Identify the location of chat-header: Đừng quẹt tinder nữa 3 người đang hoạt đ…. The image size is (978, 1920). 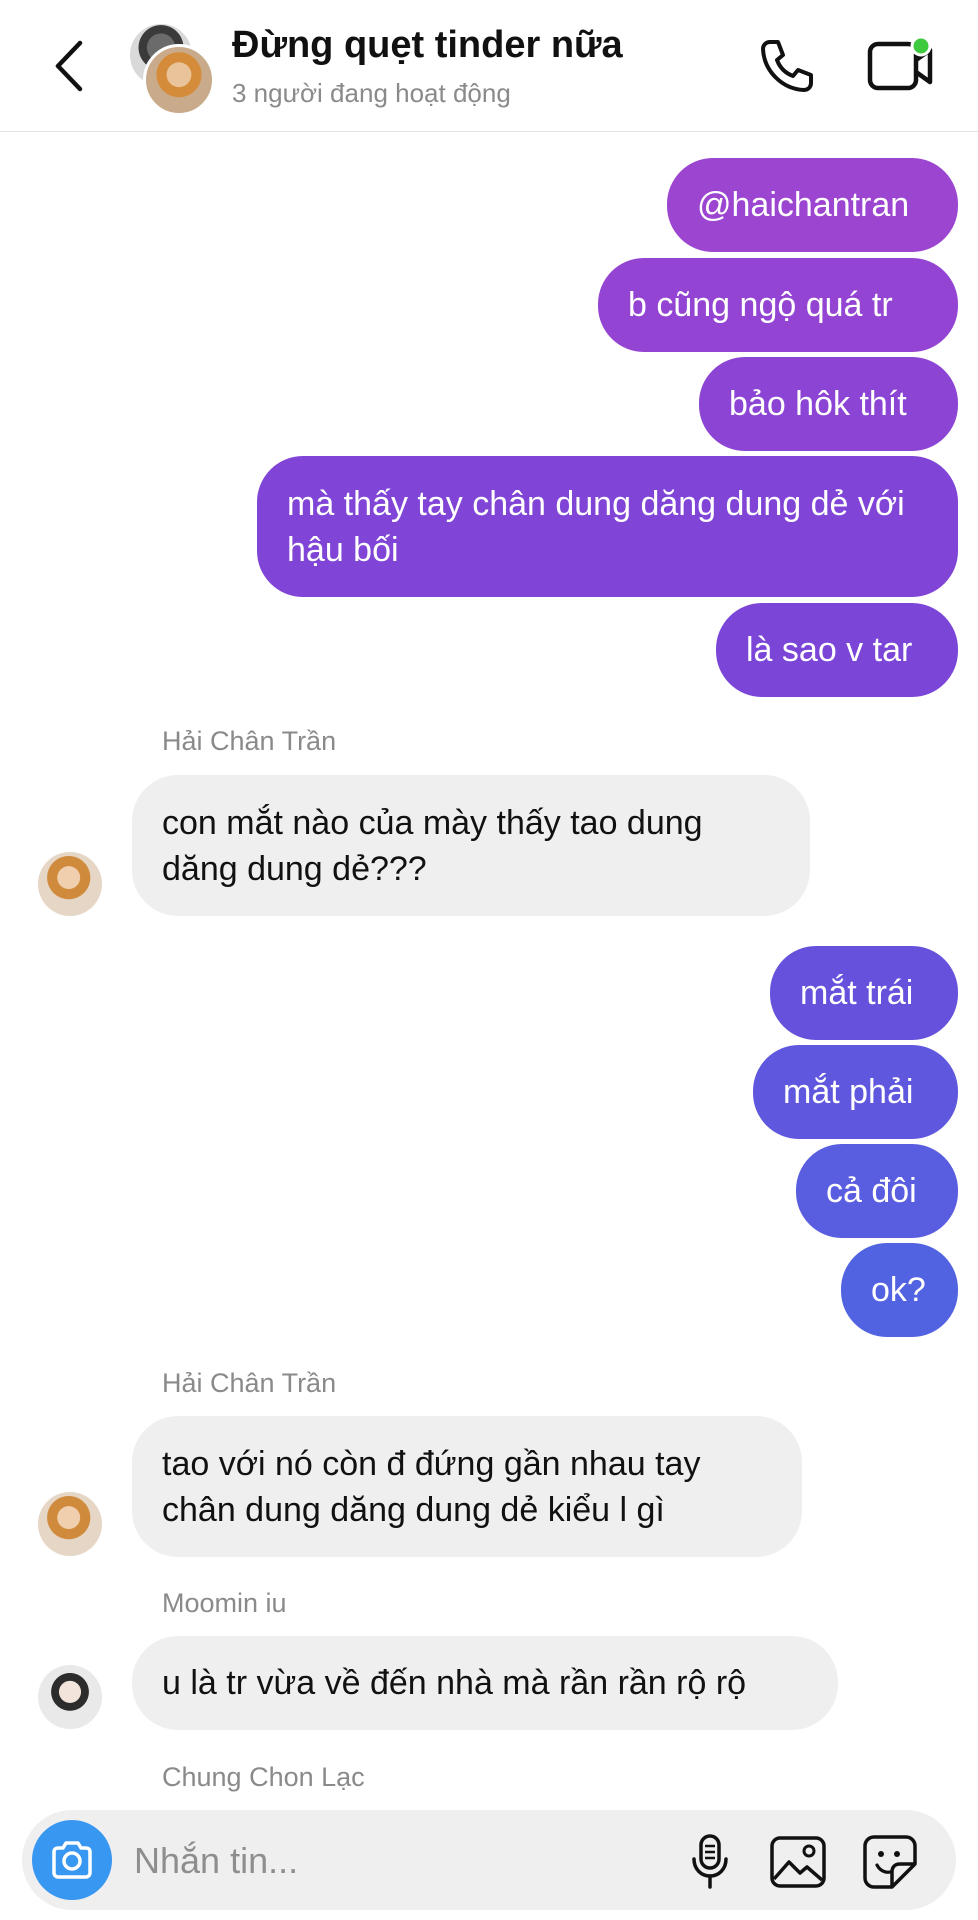
(489, 66).